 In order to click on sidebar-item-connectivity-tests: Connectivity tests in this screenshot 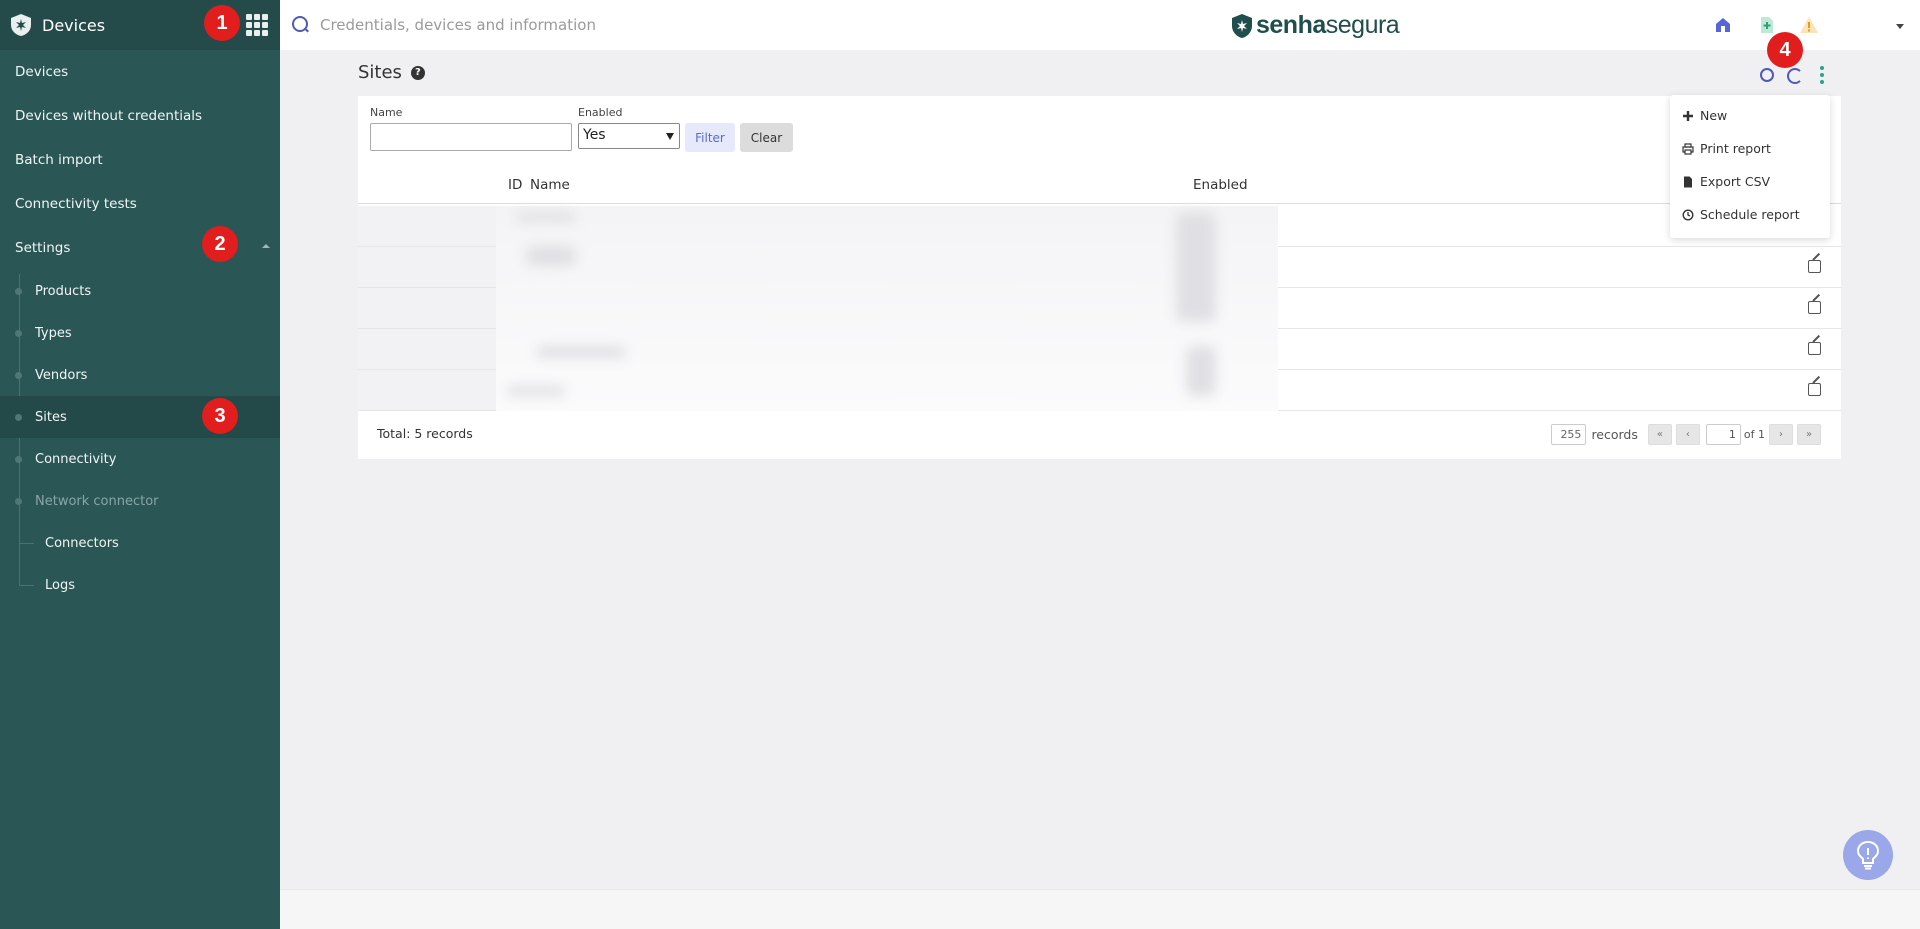, I will do `click(140, 204)`.